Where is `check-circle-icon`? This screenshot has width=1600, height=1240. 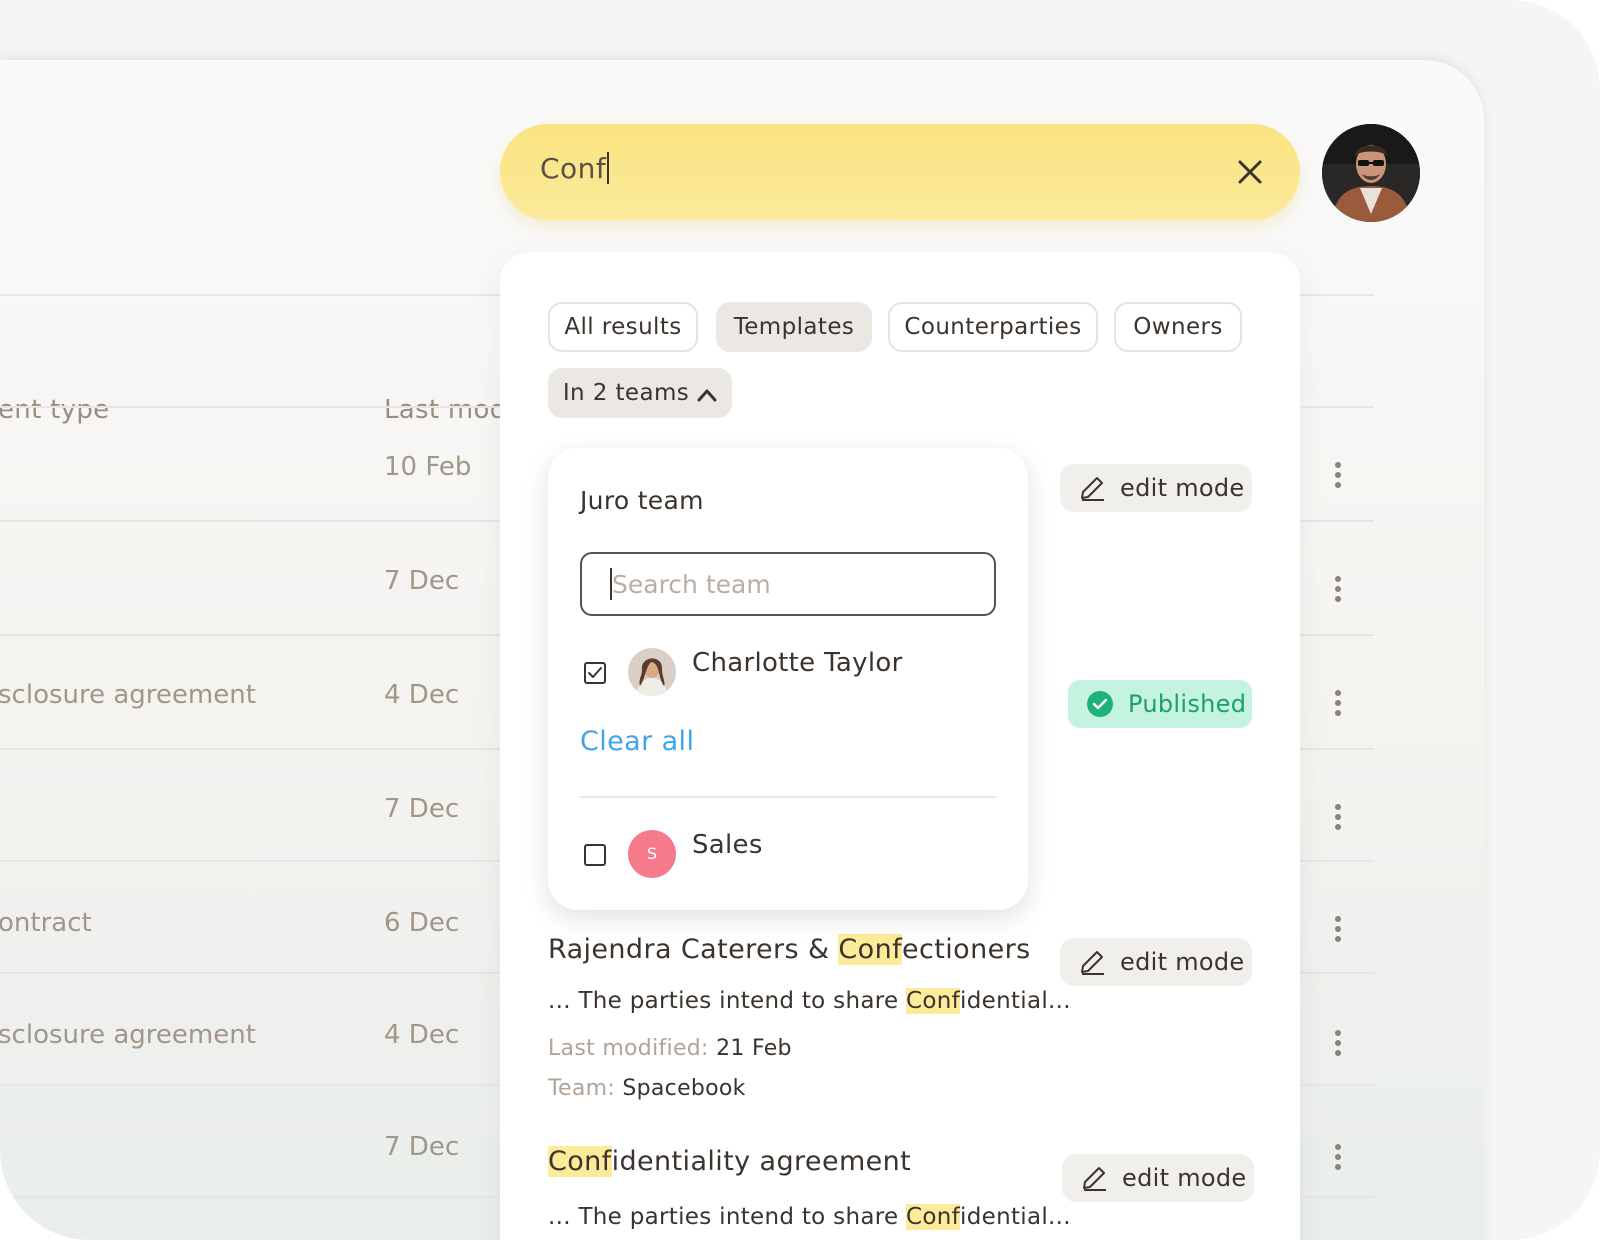 check-circle-icon is located at coordinates (1100, 704).